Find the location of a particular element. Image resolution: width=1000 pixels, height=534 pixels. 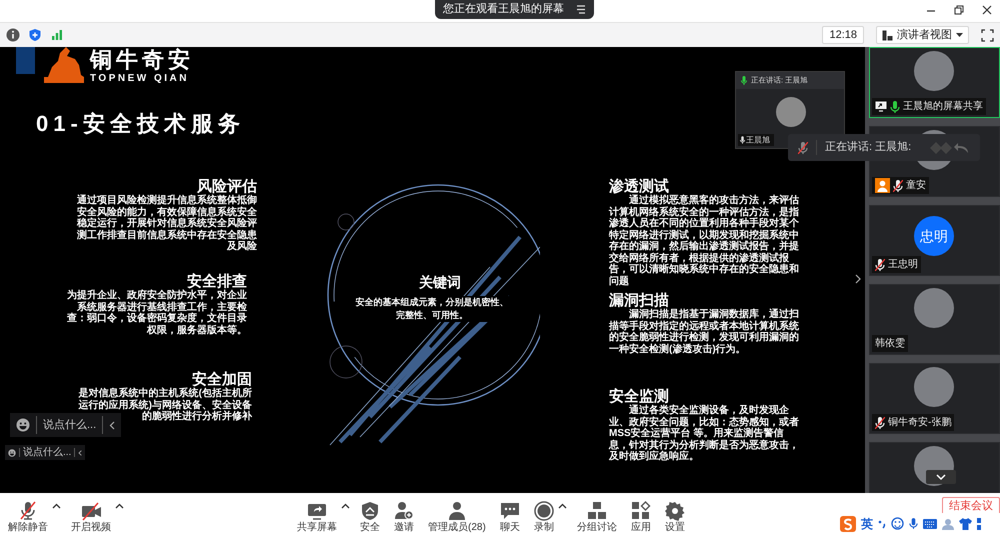

apps-icon is located at coordinates (640, 511).